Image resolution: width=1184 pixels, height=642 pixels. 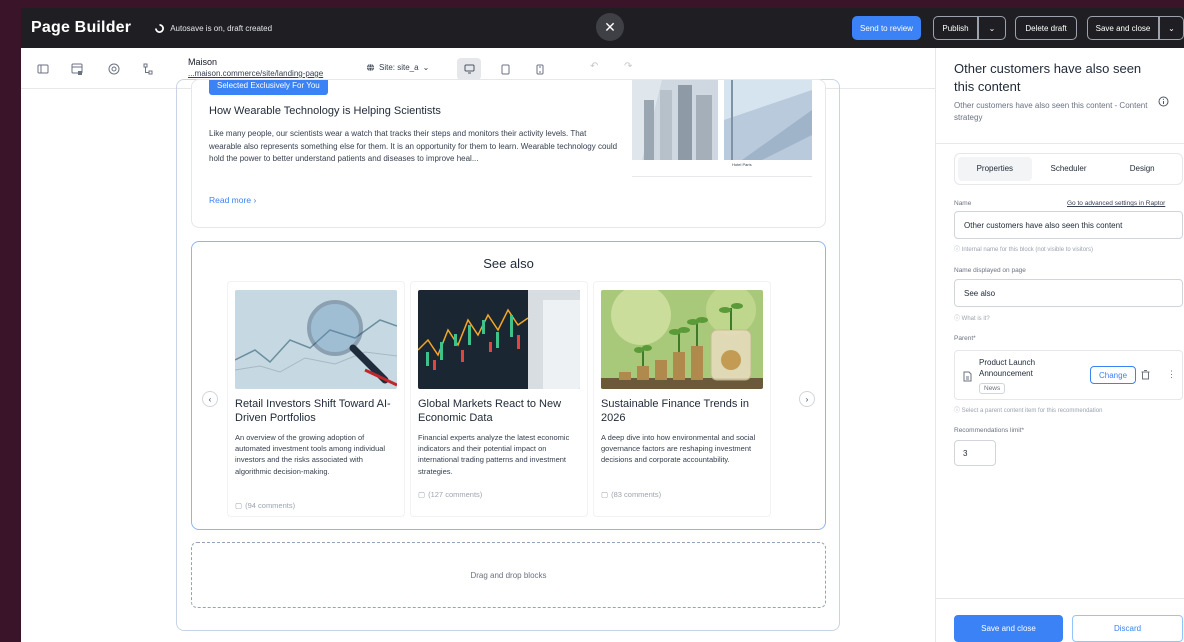 I want to click on stock-chart-image, so click(x=499, y=339).